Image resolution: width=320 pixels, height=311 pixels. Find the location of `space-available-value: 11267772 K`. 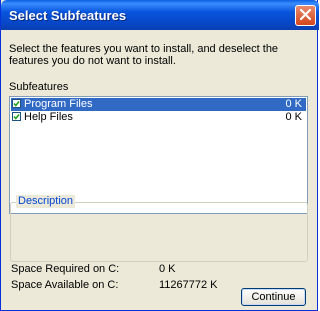

space-available-value: 11267772 K is located at coordinates (188, 285).